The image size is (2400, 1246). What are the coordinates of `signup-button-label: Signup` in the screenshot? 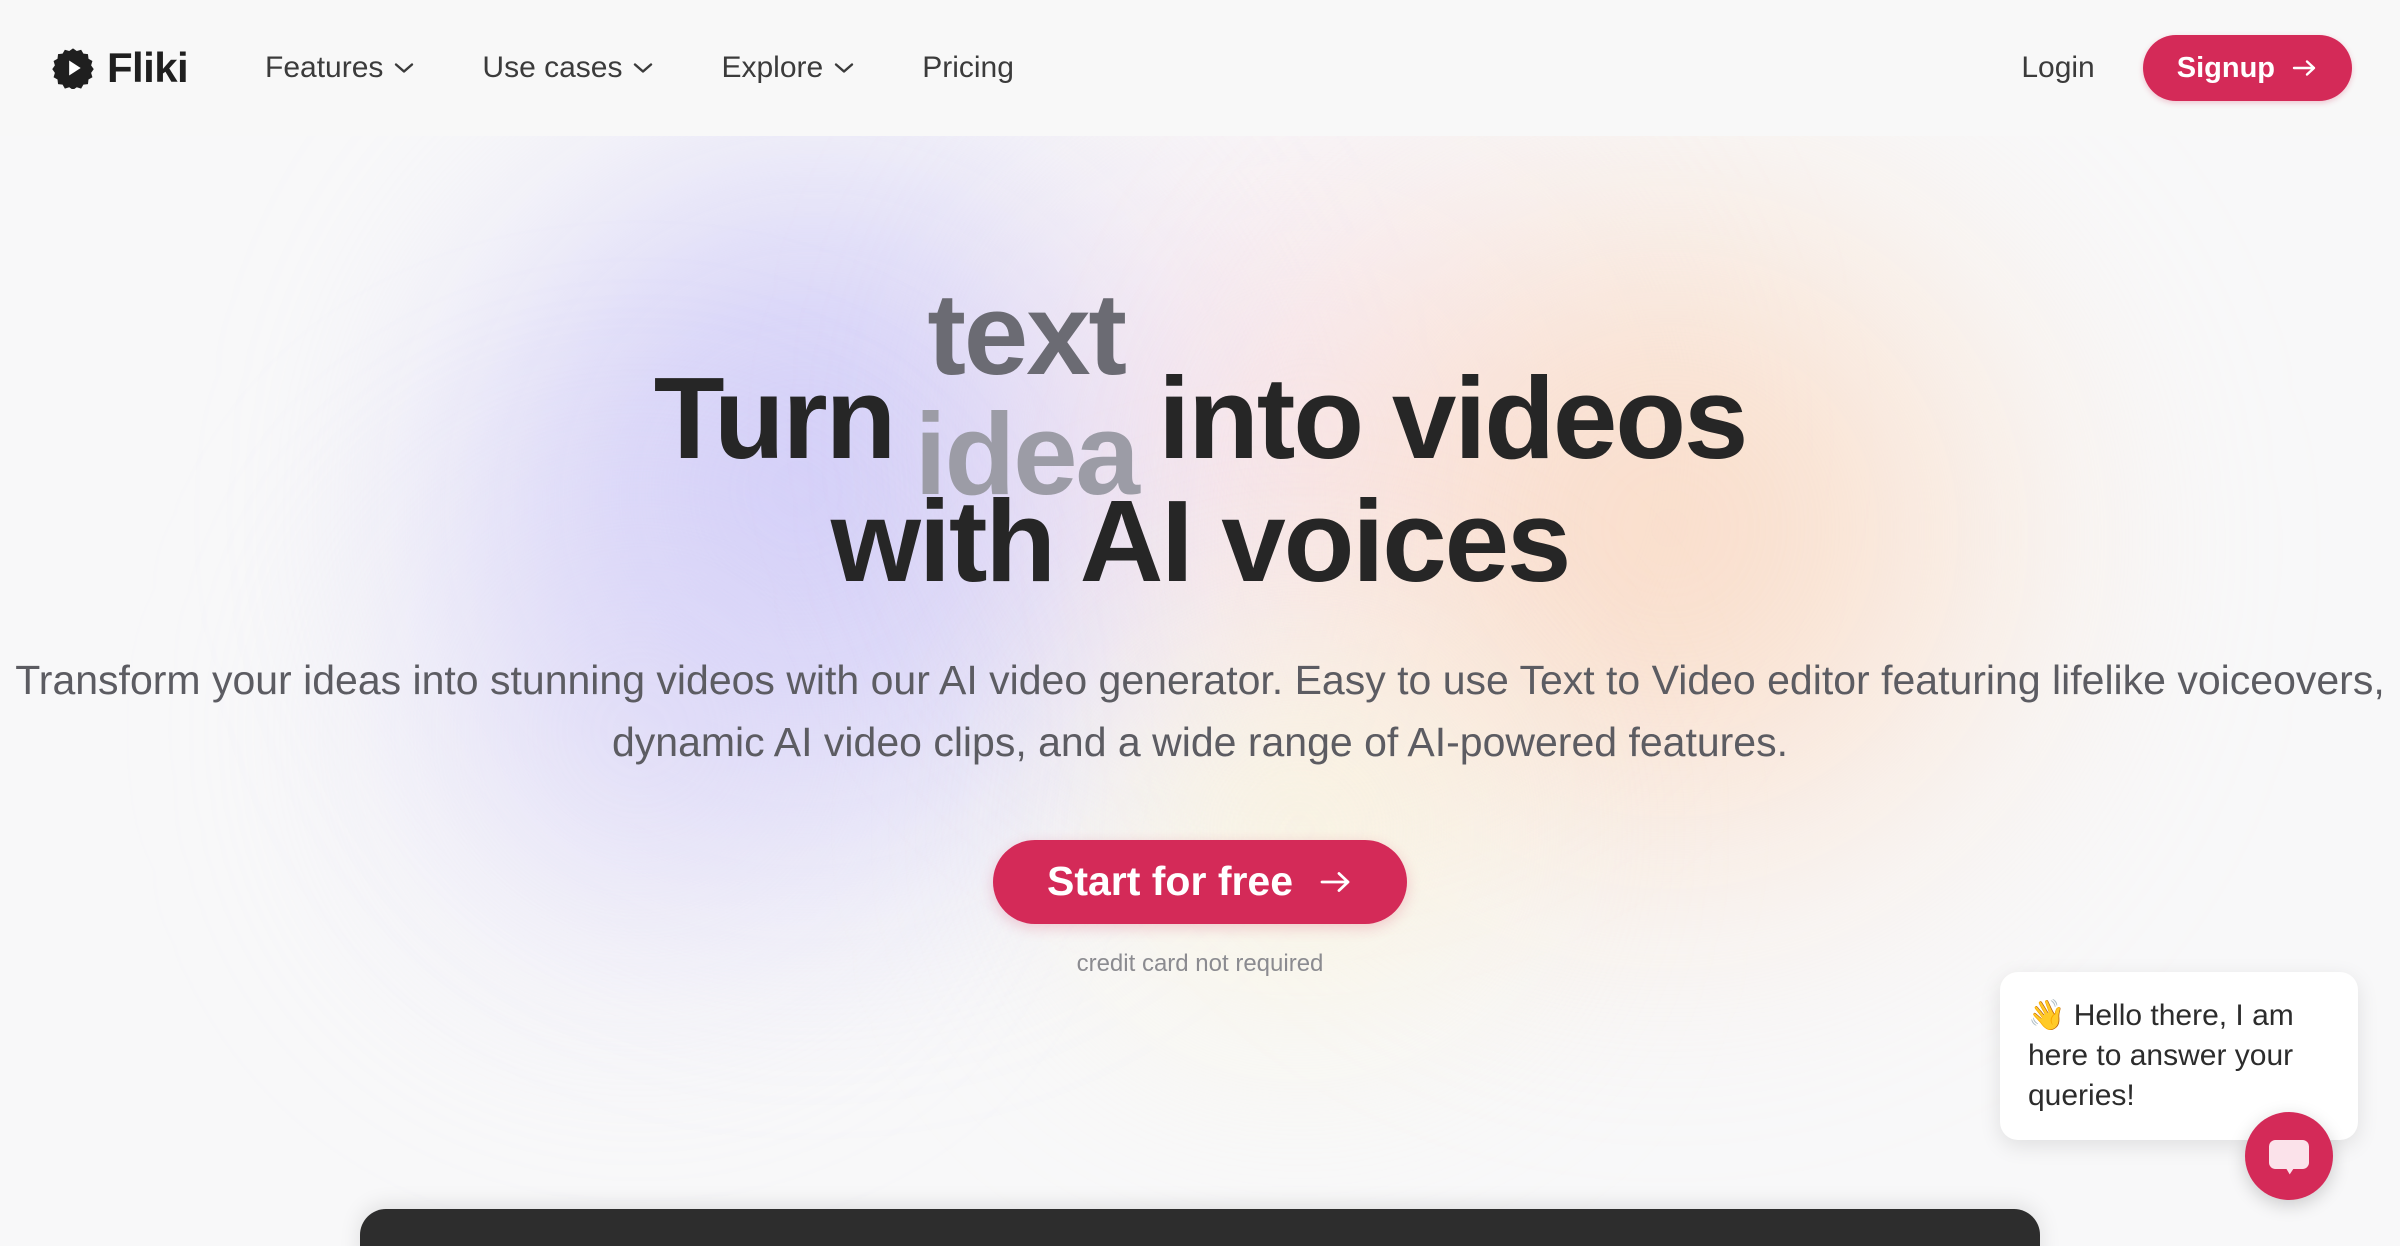 It's located at (2225, 67).